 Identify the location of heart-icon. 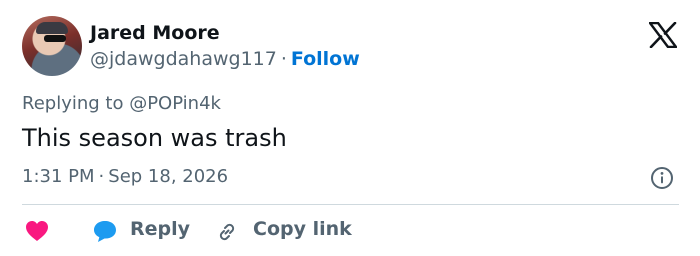
(37, 231).